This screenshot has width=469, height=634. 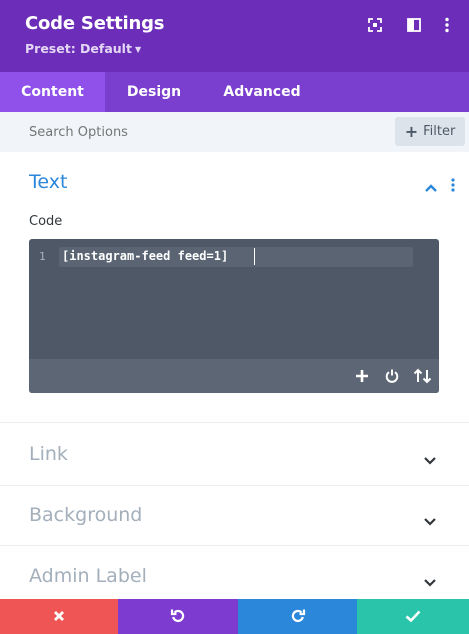 I want to click on tab-content: Content, so click(x=52, y=92).